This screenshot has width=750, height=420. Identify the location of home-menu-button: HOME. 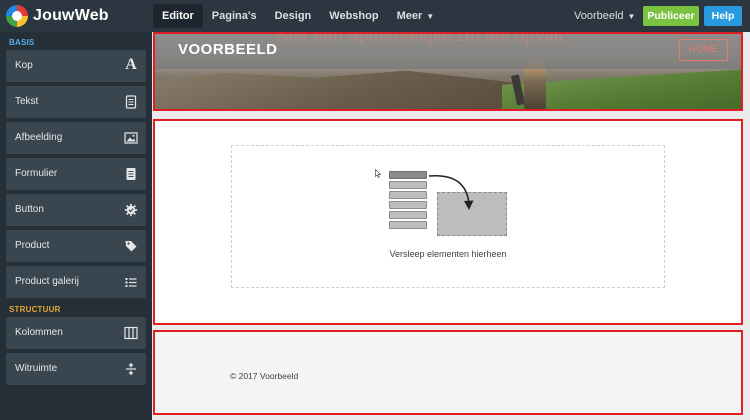
(703, 50).